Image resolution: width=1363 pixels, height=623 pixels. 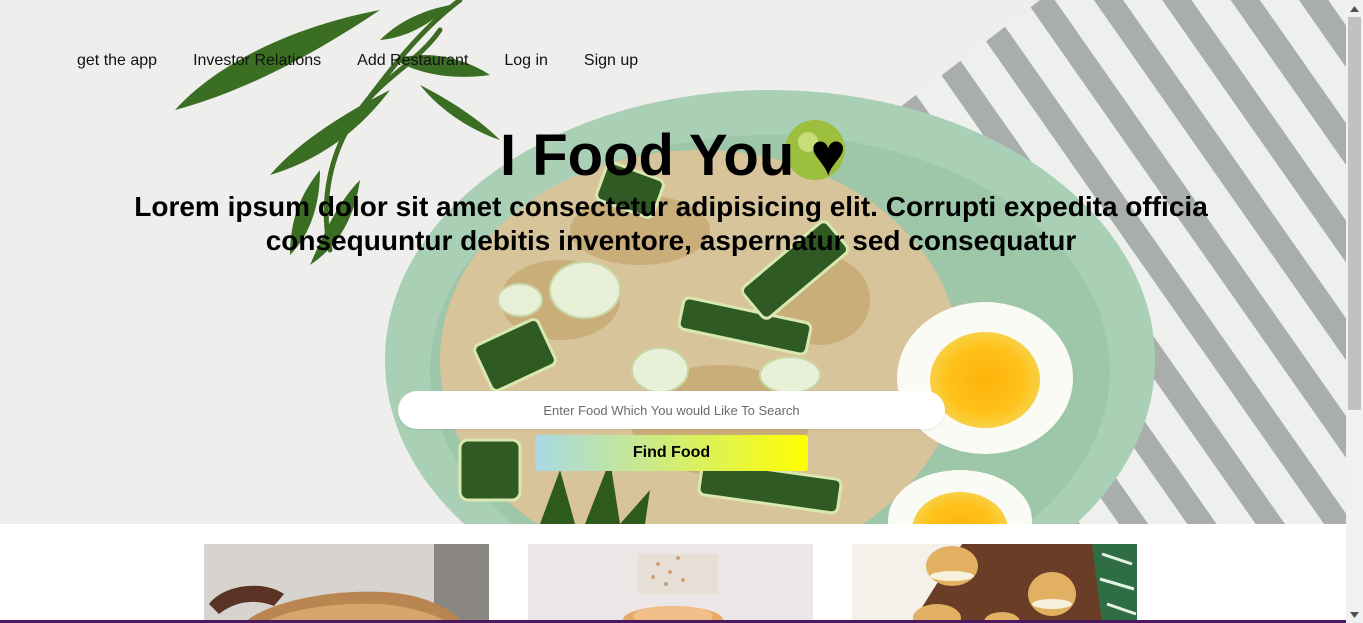 I want to click on hero-title-text: I Food You, so click(x=647, y=155).